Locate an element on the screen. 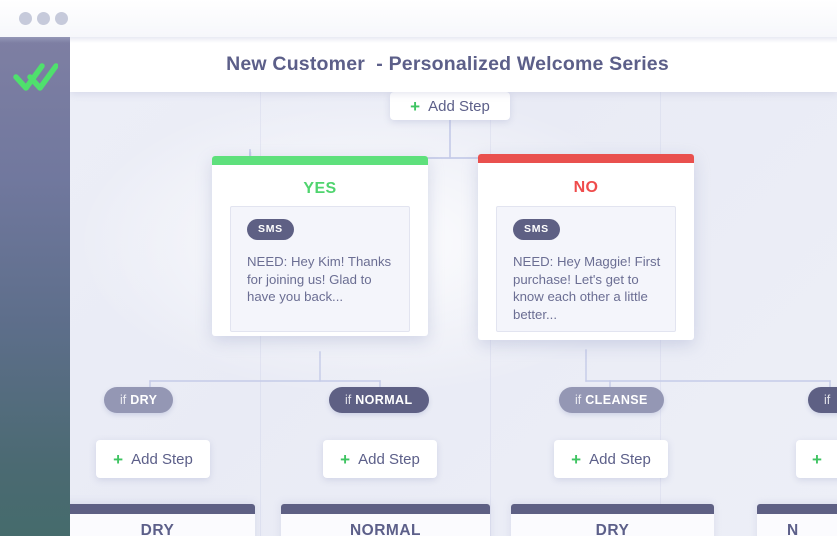 This screenshot has width=837, height=536. branch-title-no: NO is located at coordinates (586, 187).